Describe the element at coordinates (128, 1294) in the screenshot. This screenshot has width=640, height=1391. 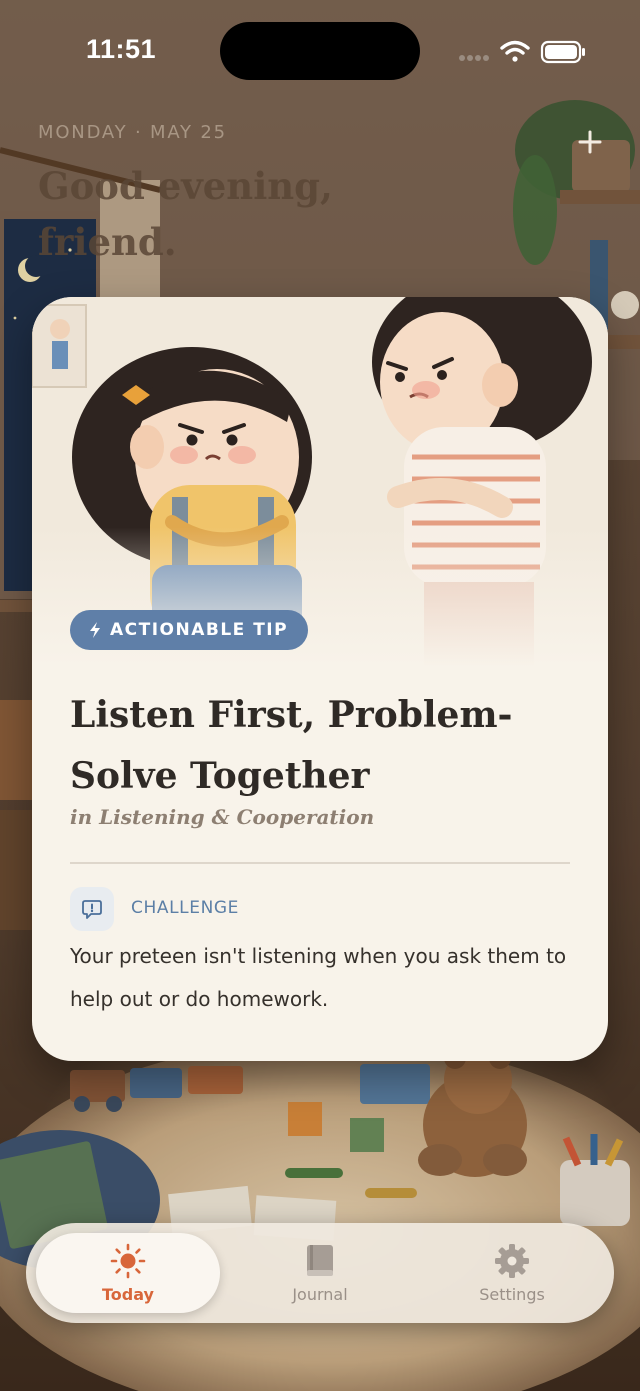
I see `tab-label: Today` at that location.